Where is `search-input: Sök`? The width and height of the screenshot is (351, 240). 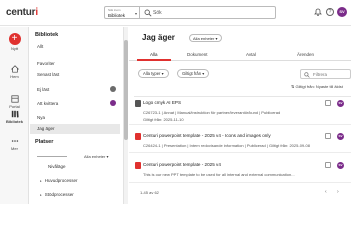 search-input: Sök is located at coordinates (208, 12).